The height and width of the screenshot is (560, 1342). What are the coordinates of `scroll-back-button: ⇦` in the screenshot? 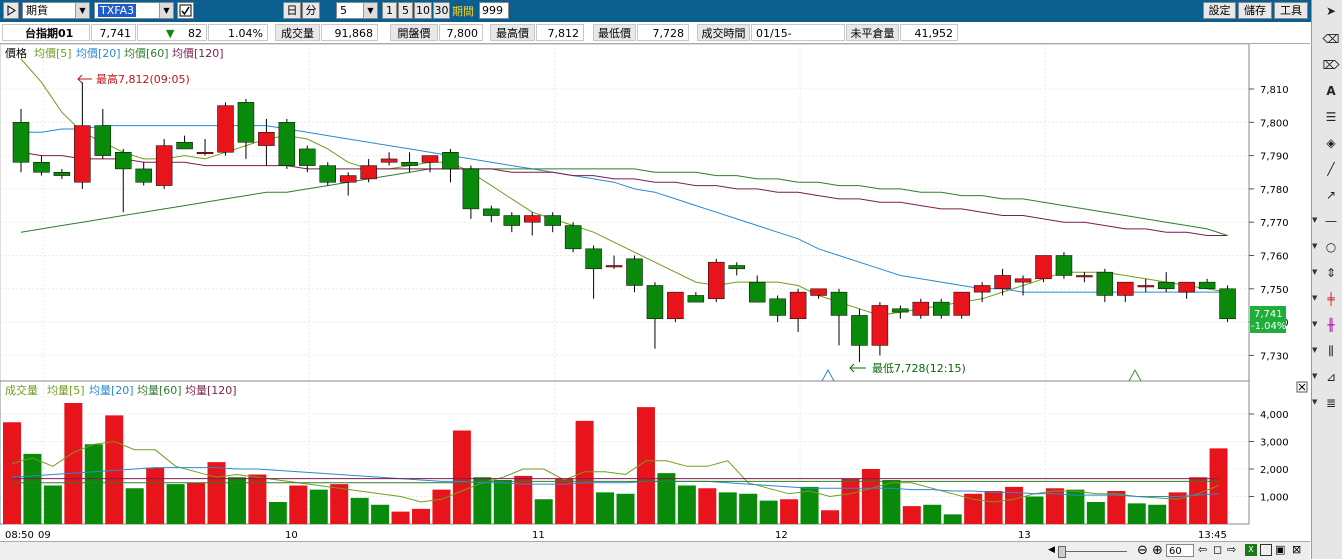 It's located at (1202, 549).